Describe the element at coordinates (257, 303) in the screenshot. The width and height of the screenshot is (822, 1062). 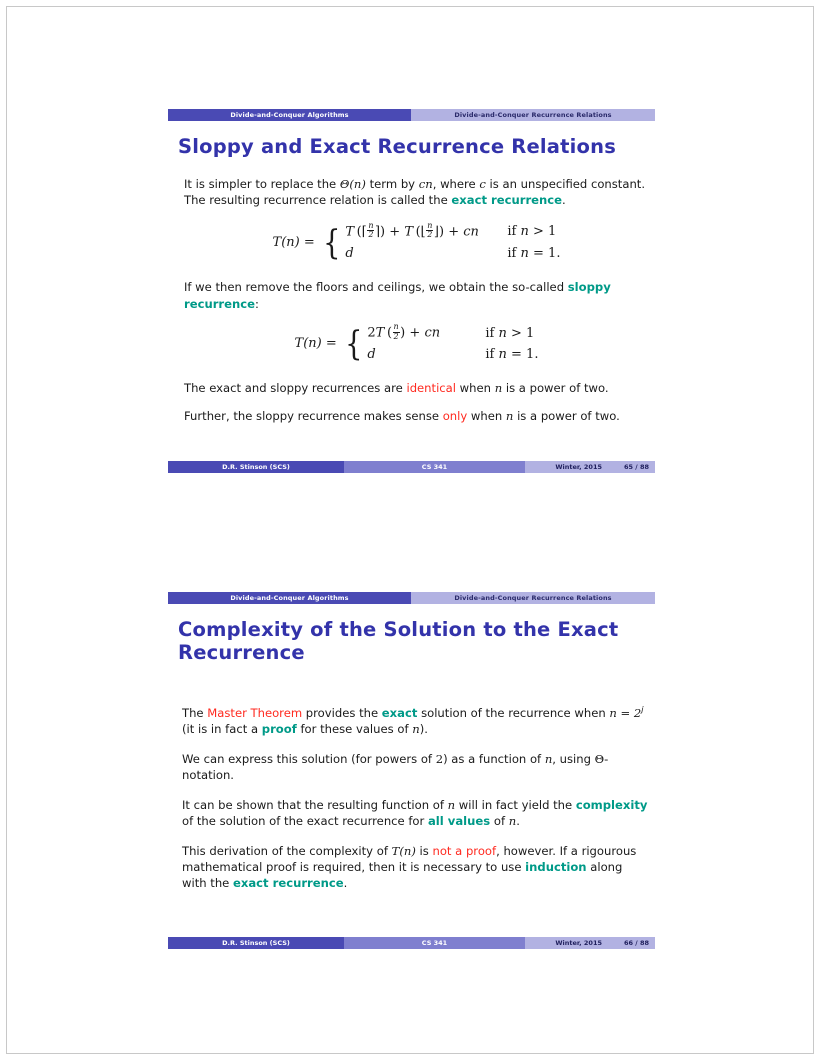
I see `text-segment: :` at that location.